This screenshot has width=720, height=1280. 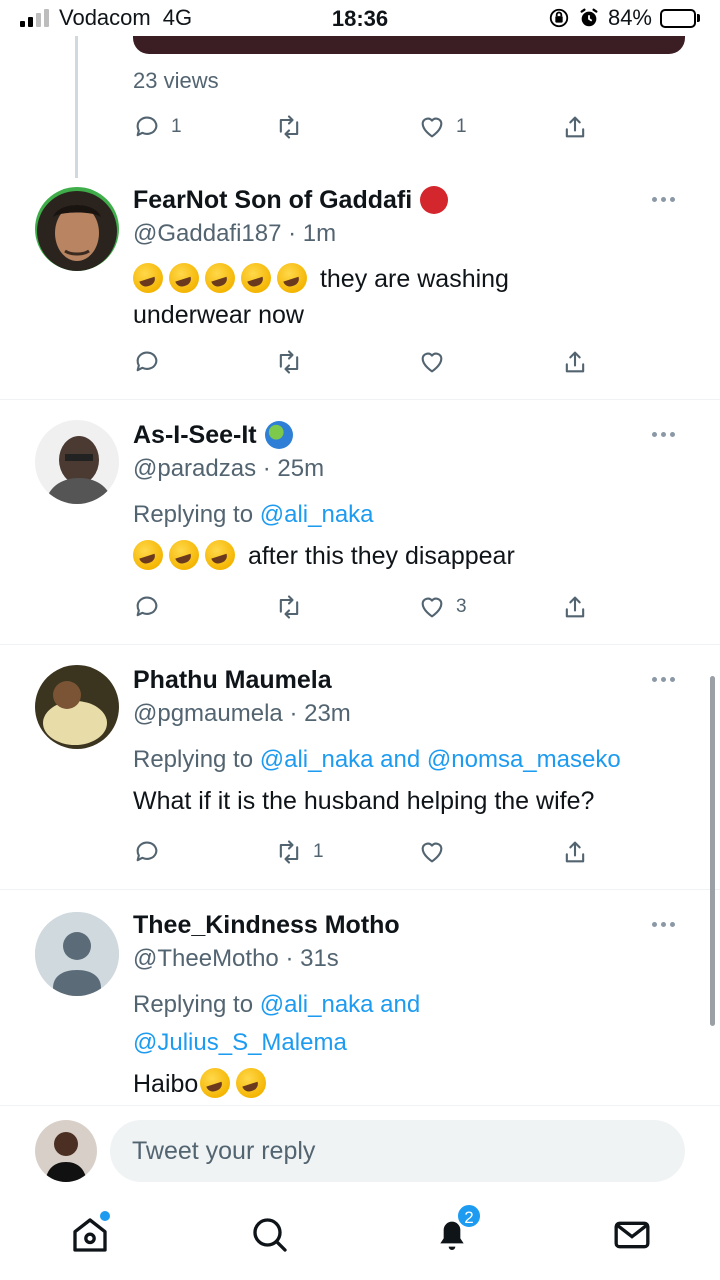 What do you see at coordinates (381, 556) in the screenshot?
I see `tweet-text-line: after this they disappear` at bounding box center [381, 556].